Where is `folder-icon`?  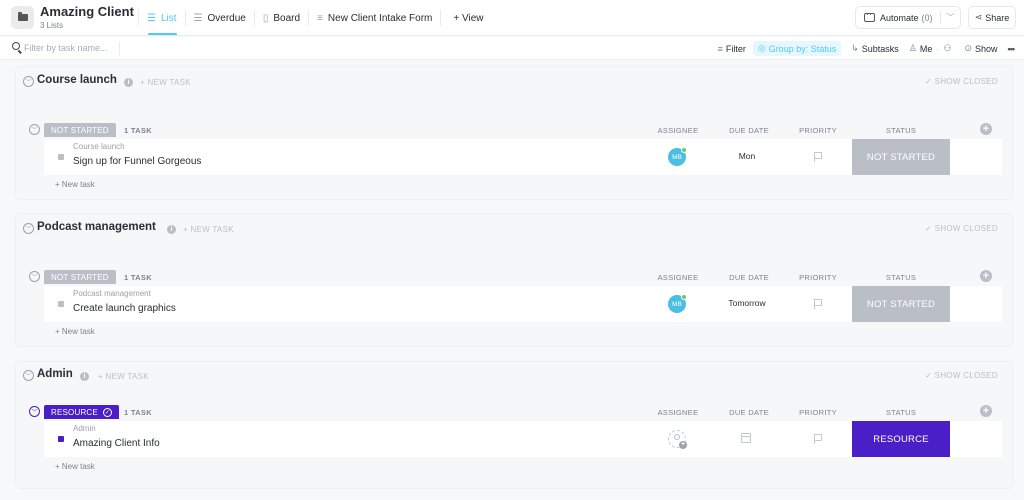
folder-icon is located at coordinates (22, 16).